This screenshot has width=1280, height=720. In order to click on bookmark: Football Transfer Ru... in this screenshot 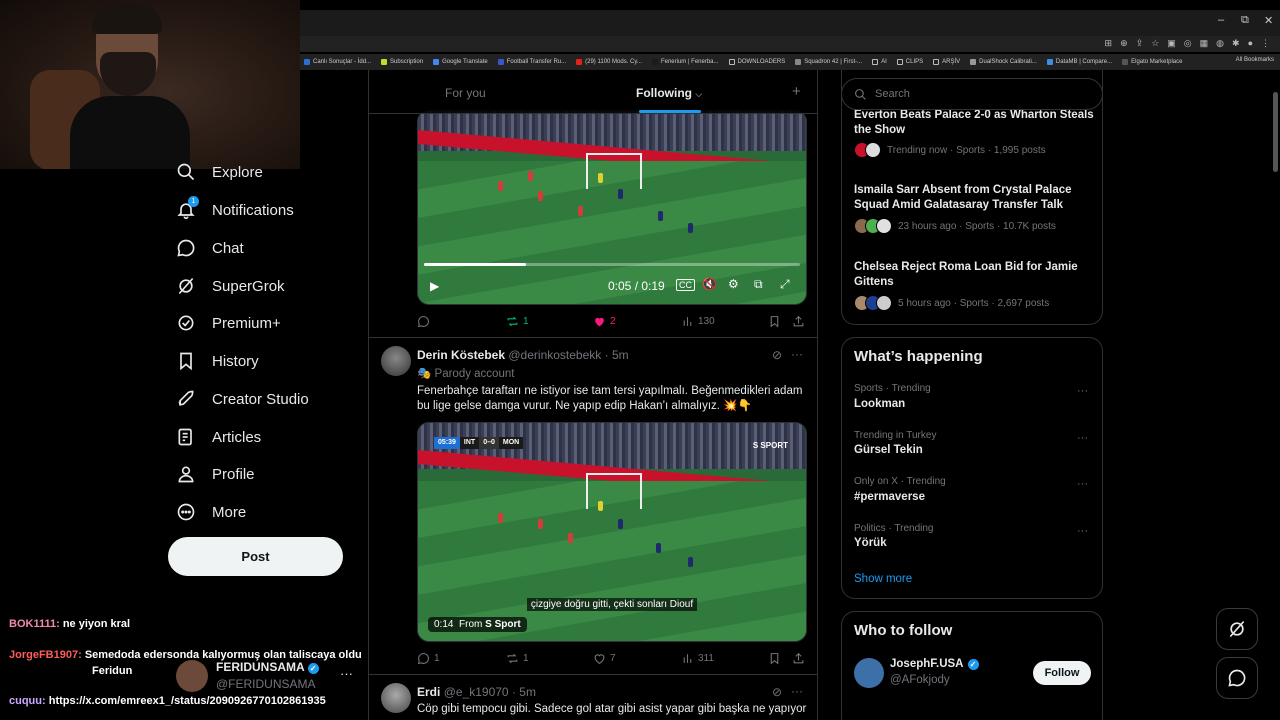, I will do `click(531, 62)`.